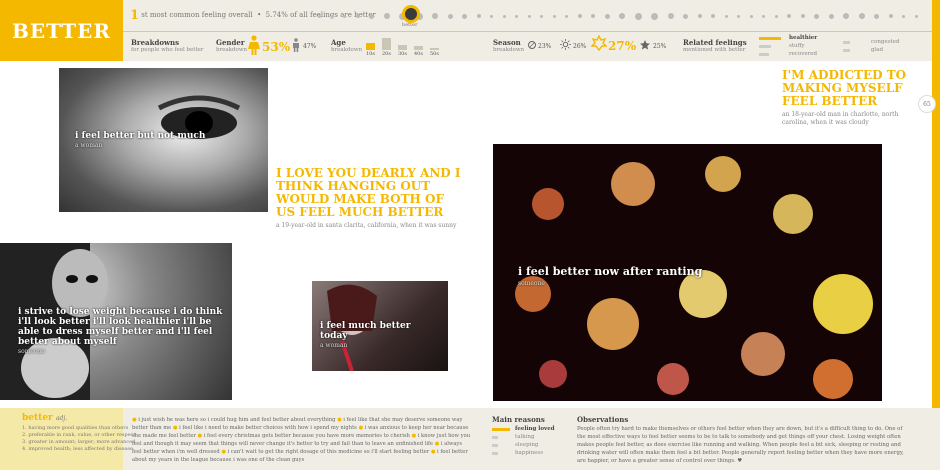  What do you see at coordinates (370, 54) in the screenshot?
I see `age-label-10s: 10s` at bounding box center [370, 54].